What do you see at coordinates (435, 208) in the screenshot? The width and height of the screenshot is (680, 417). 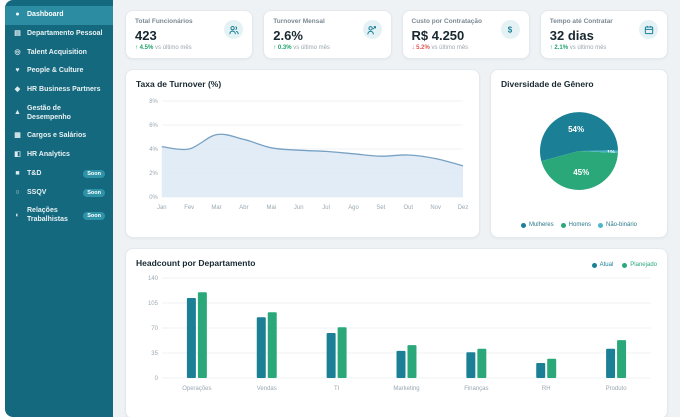 I see `svg-text: Nov` at bounding box center [435, 208].